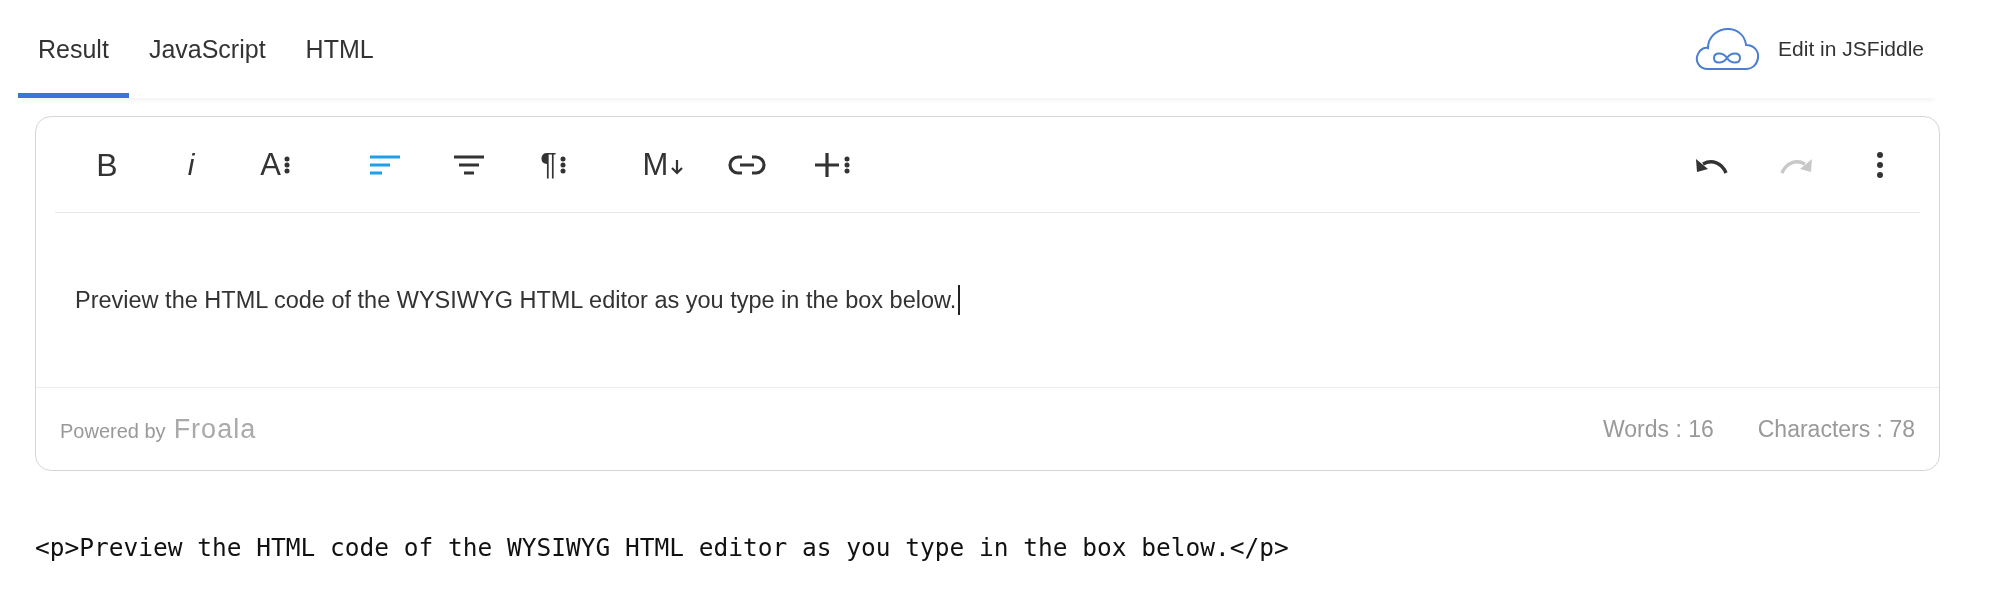 This screenshot has width=1999, height=593. I want to click on edit-in-jsfiddle-link: Edit in JSFiddle, so click(1816, 49).